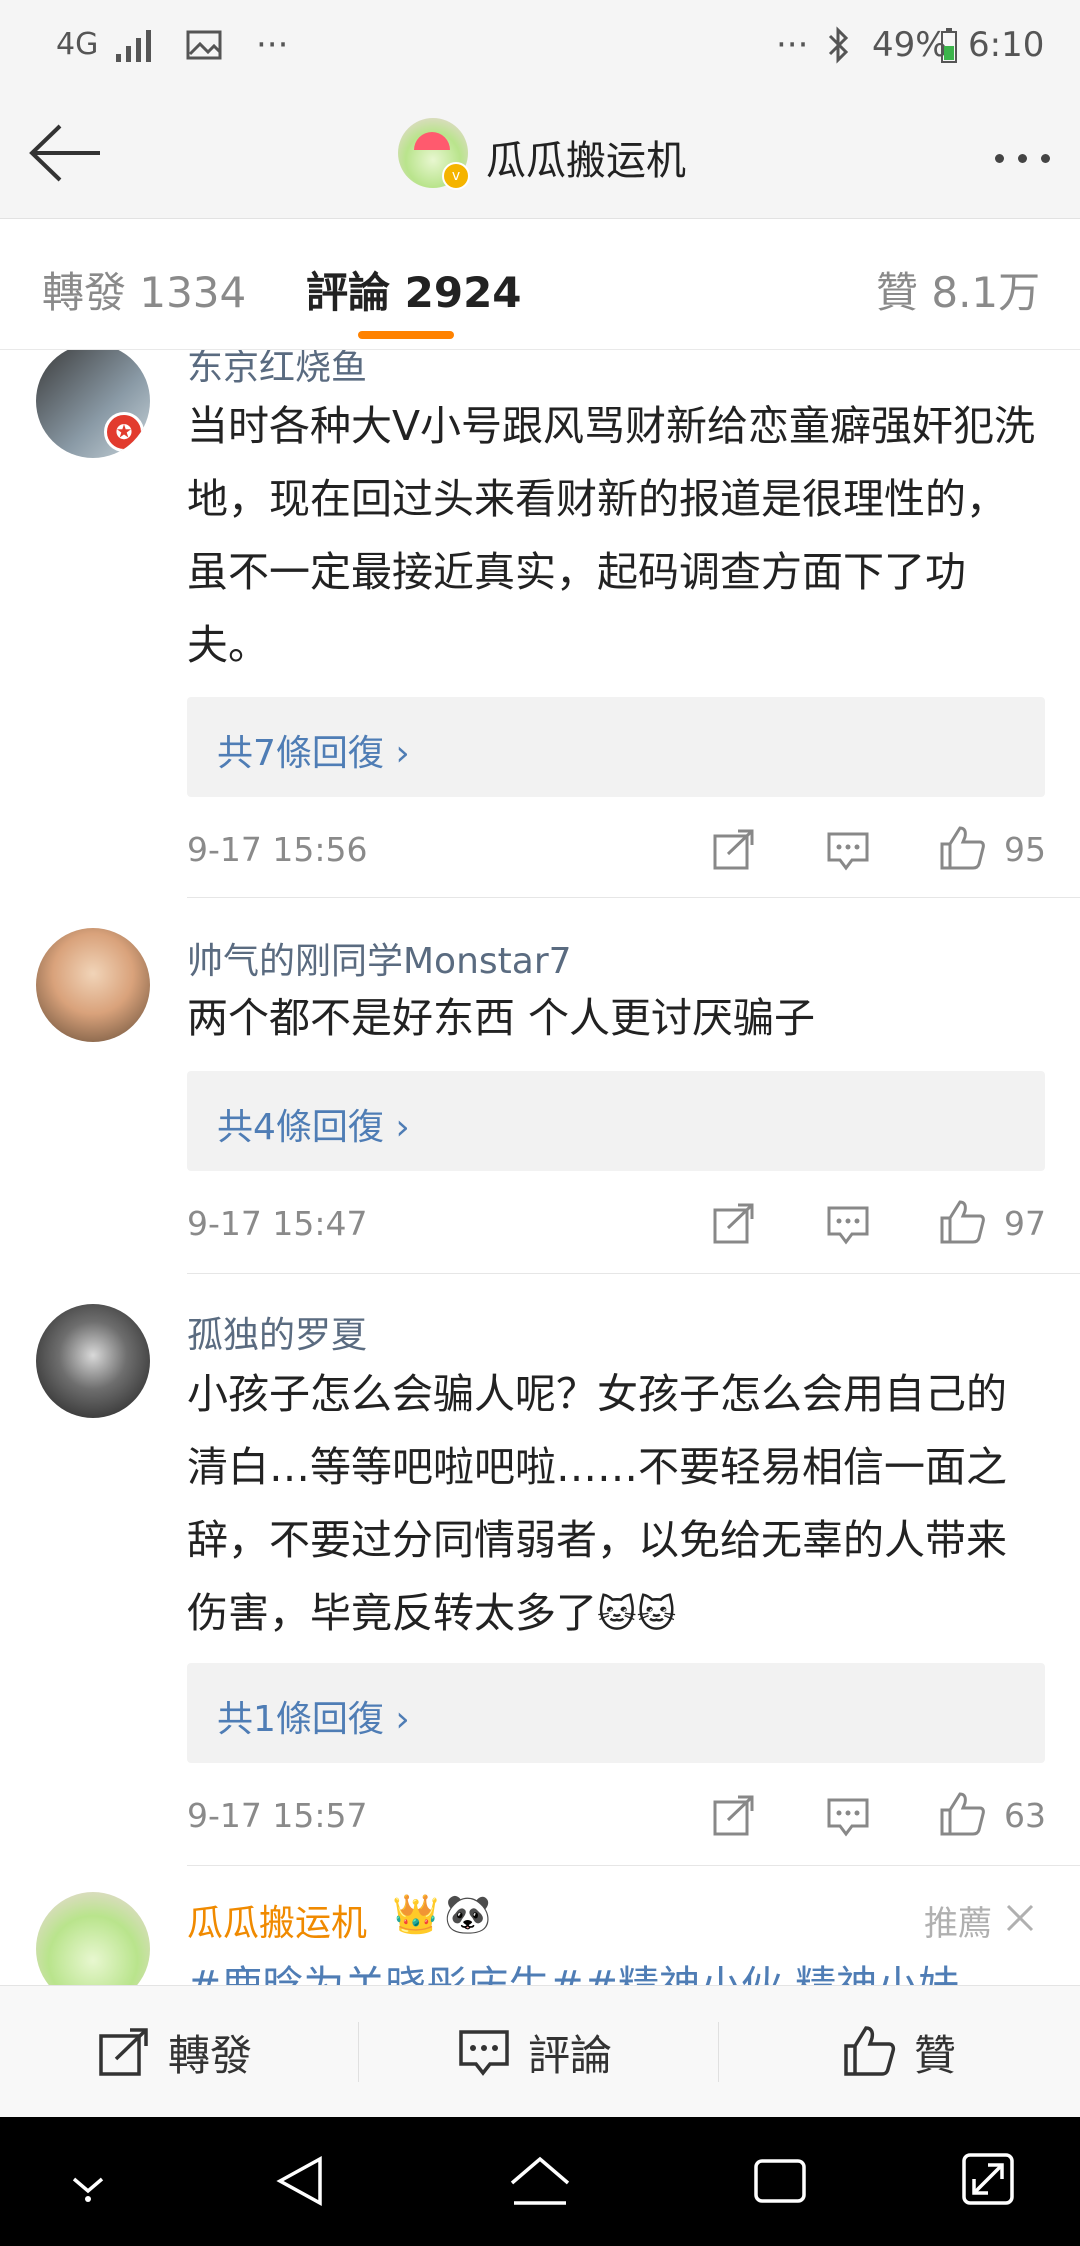 The height and width of the screenshot is (2246, 1080). I want to click on network-type: 4G, so click(77, 44).